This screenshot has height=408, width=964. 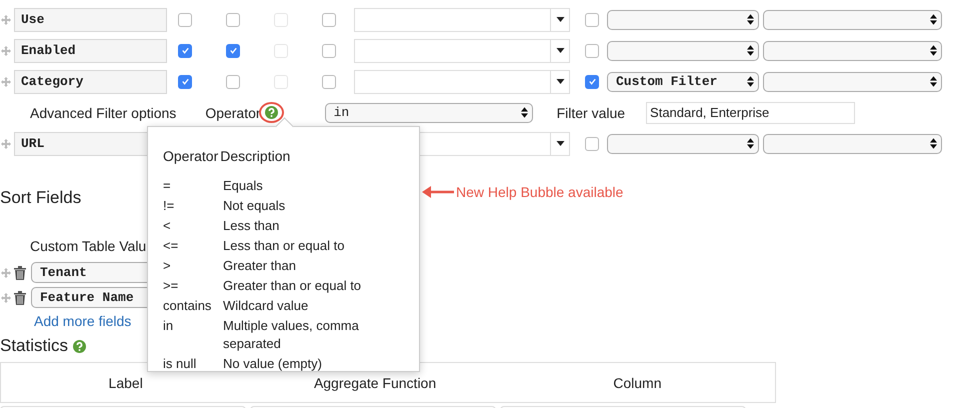 I want to click on operator-text: is null, so click(x=180, y=364).